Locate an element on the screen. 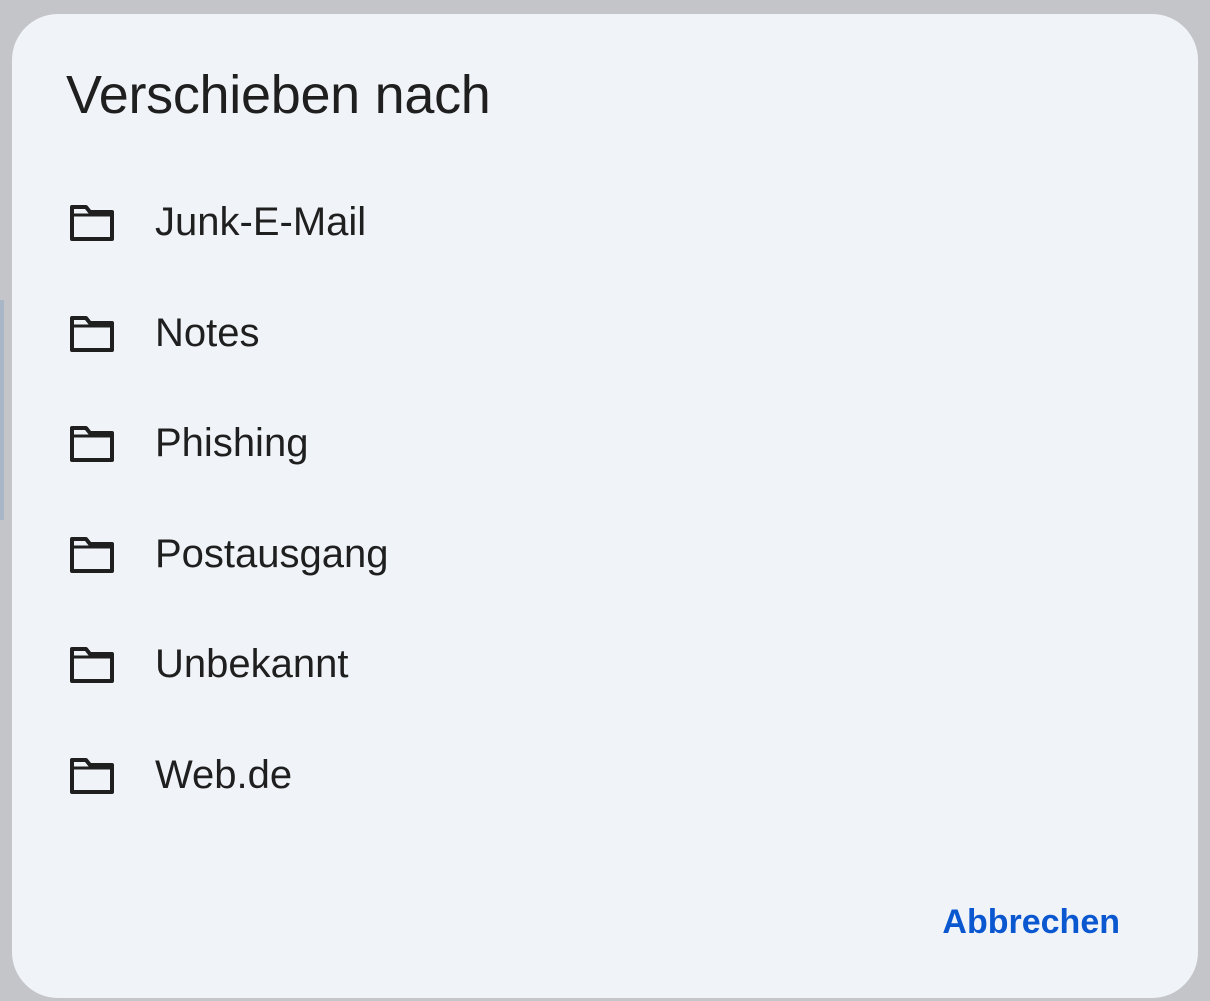 This screenshot has height=1001, width=1210. folder-item-unbekannt: Unbekannt is located at coordinates (605, 665).